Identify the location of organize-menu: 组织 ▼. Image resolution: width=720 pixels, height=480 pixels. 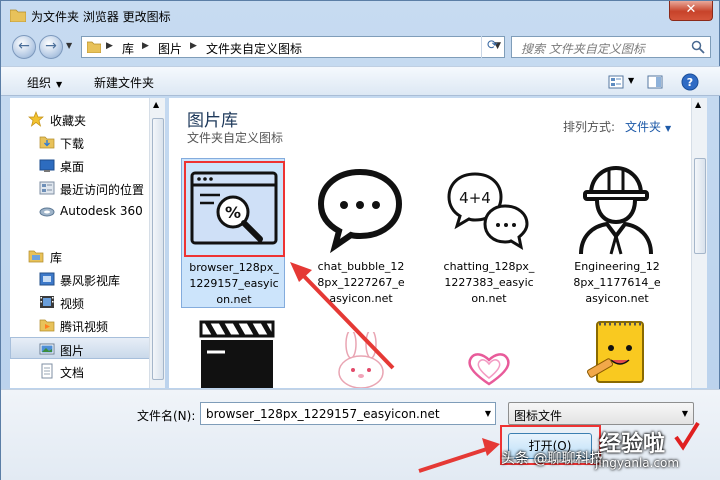
(44, 82).